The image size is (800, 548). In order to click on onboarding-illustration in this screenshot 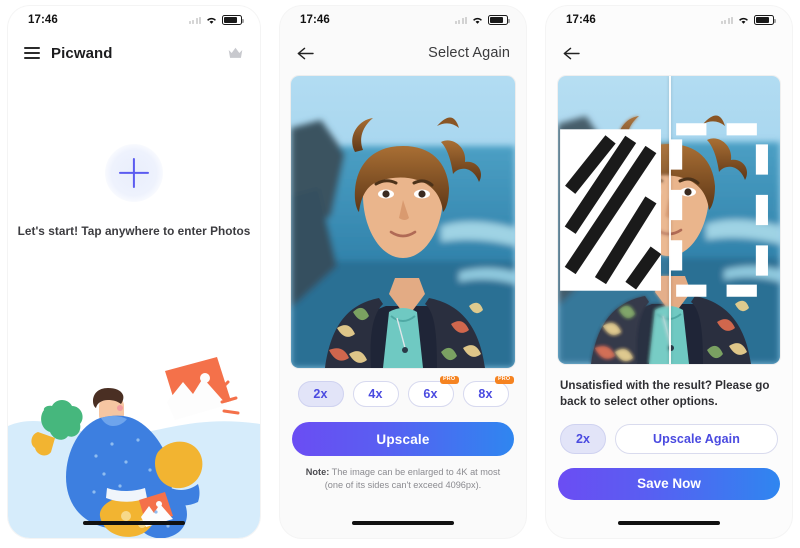, I will do `click(134, 439)`.